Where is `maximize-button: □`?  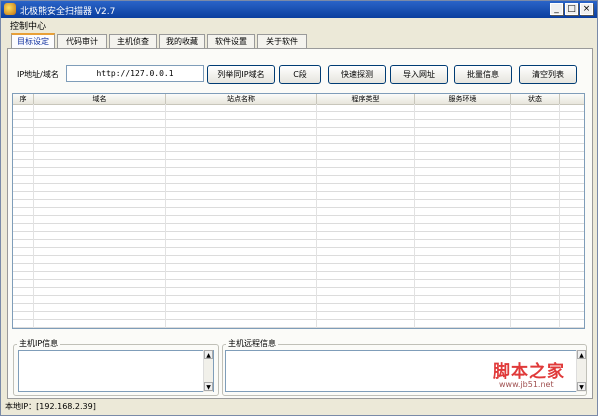 maximize-button: □ is located at coordinates (571, 9).